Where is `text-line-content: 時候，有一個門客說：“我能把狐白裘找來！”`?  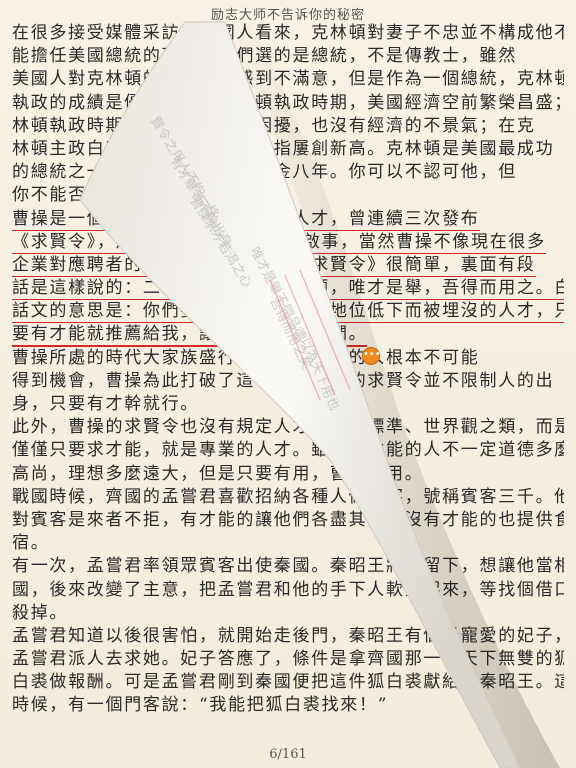
text-line-content: 時候，有一個門客說：“我能把狐白裘找來！” is located at coordinates (200, 705).